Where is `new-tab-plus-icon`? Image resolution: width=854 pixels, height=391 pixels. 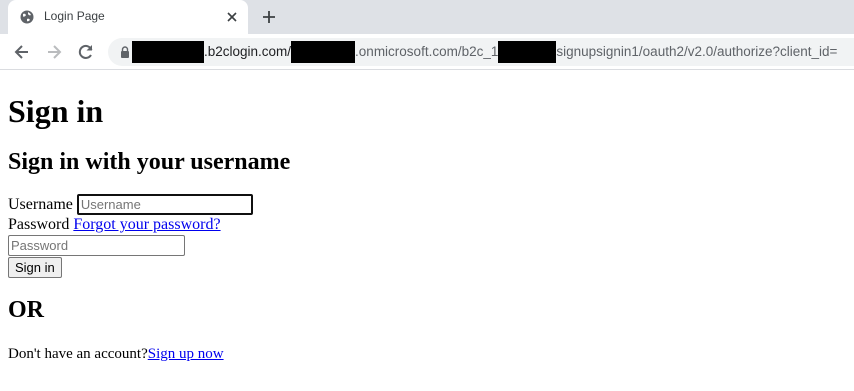 new-tab-plus-icon is located at coordinates (269, 17).